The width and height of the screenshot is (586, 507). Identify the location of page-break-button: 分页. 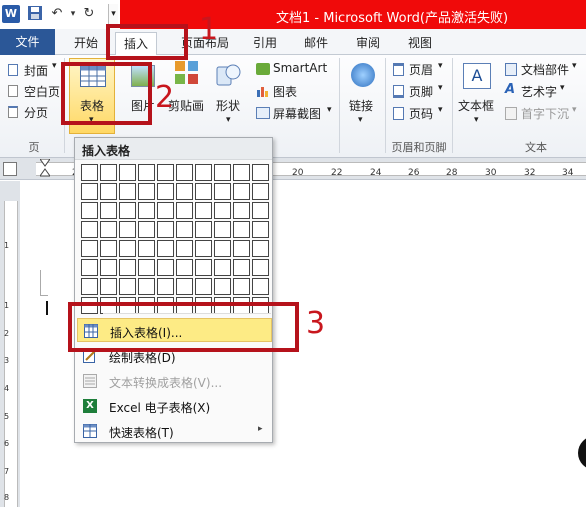
(36, 112).